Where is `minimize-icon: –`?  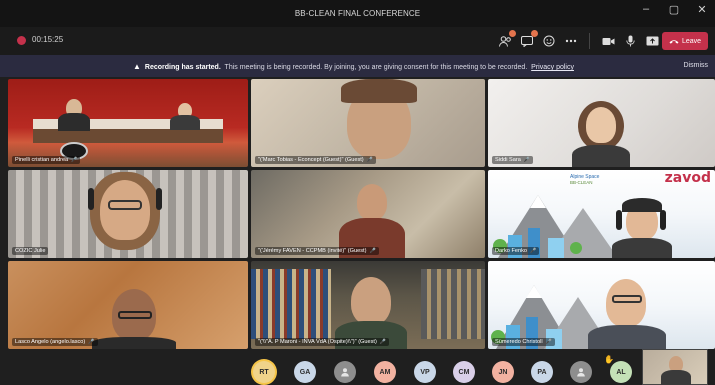
minimize-icon: – is located at coordinates (646, 9).